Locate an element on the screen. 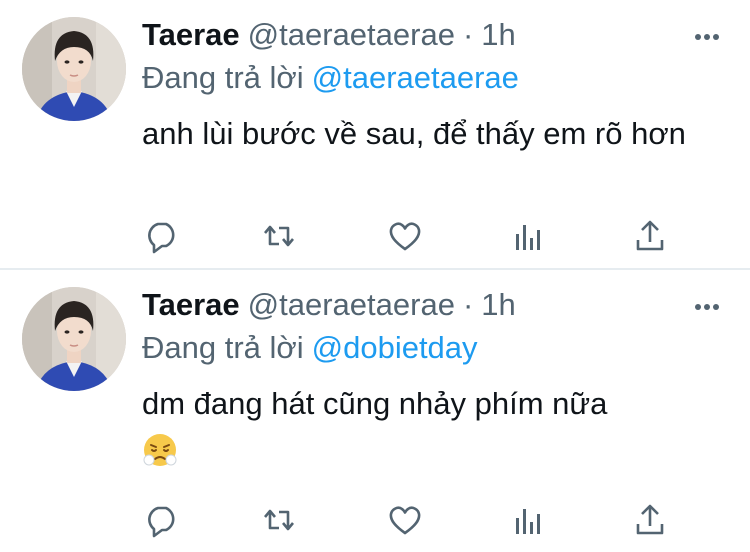  replying-to: Đang trả lời @taeraetaerae is located at coordinates (330, 78).